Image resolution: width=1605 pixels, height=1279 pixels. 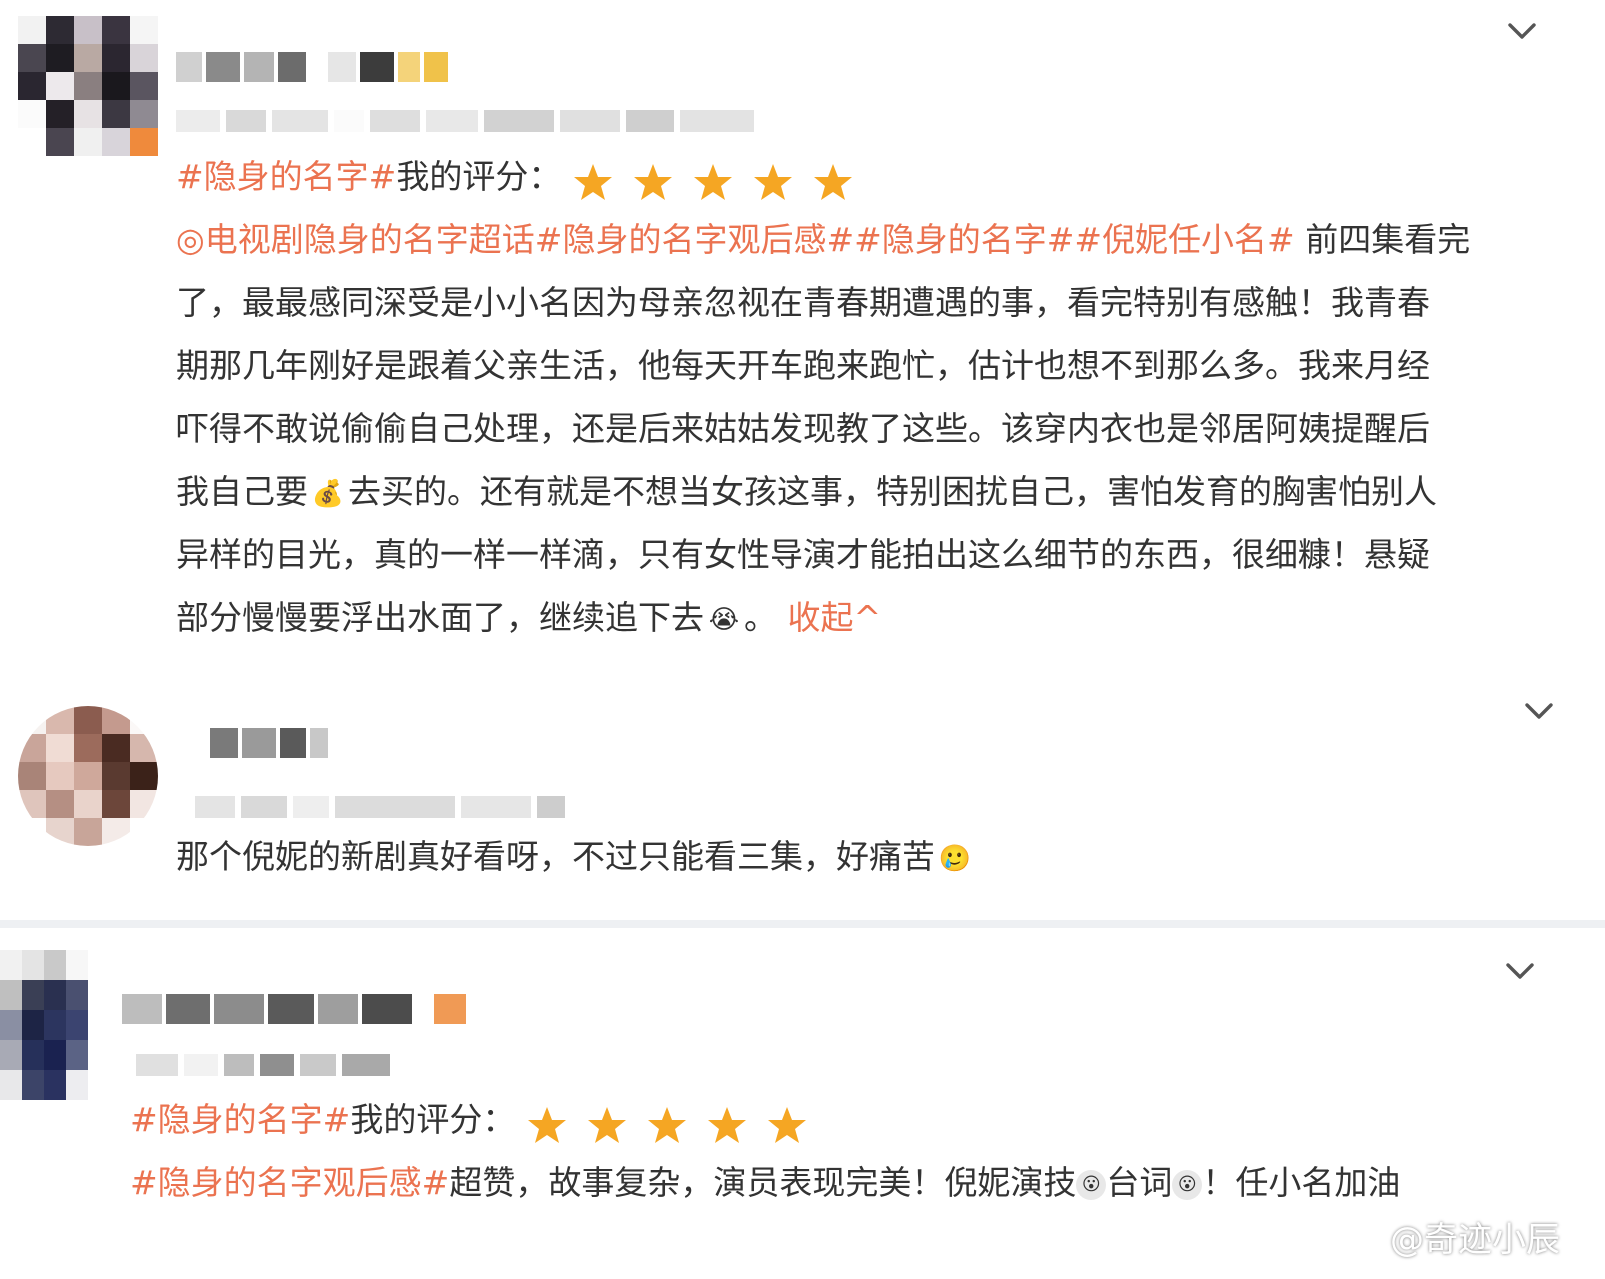 What do you see at coordinates (955, 858) in the screenshot?
I see `smiling-tear-emoji: 🥲` at bounding box center [955, 858].